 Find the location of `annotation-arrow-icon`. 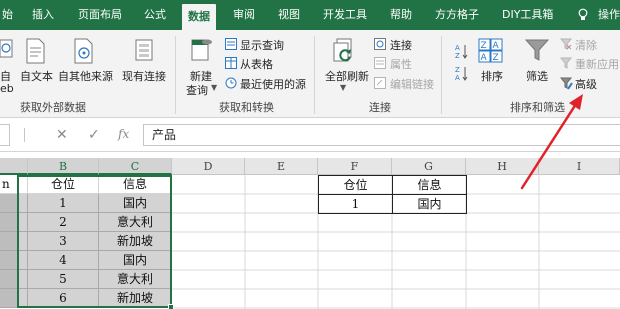

annotation-arrow-icon is located at coordinates (551, 142).